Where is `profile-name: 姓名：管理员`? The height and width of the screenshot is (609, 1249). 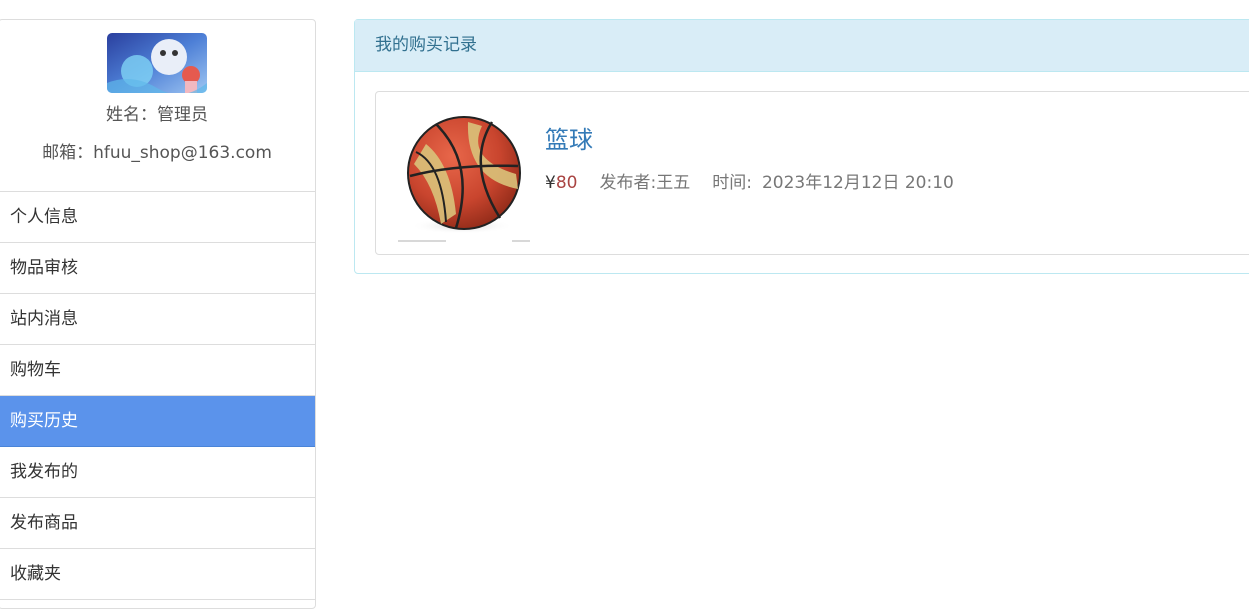
profile-name: 姓名：管理员 is located at coordinates (157, 115).